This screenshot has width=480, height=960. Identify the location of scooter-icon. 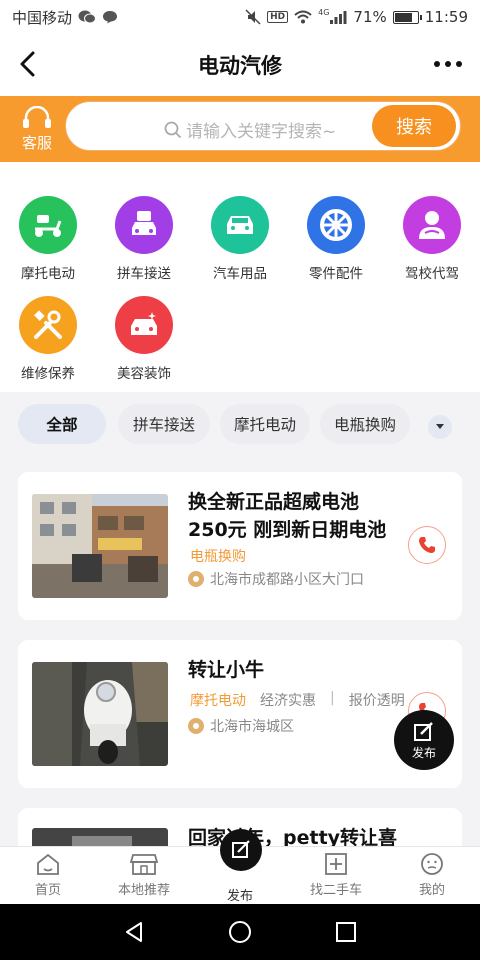
(48, 225).